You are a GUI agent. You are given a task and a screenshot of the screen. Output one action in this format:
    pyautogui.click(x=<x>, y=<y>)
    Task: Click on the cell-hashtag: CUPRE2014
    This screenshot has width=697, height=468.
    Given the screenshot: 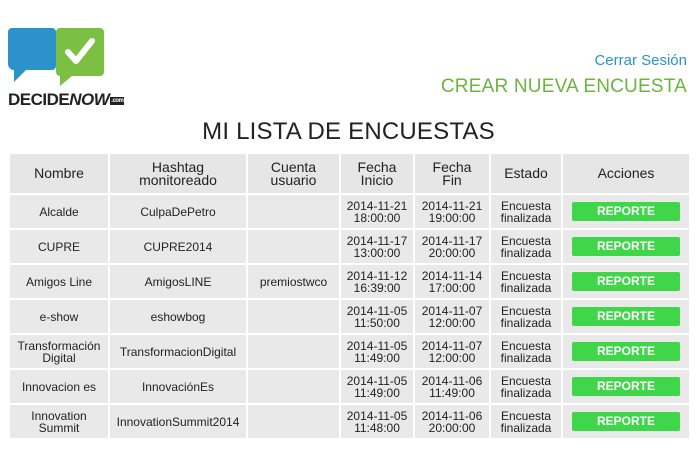 What is the action you would take?
    pyautogui.click(x=178, y=246)
    